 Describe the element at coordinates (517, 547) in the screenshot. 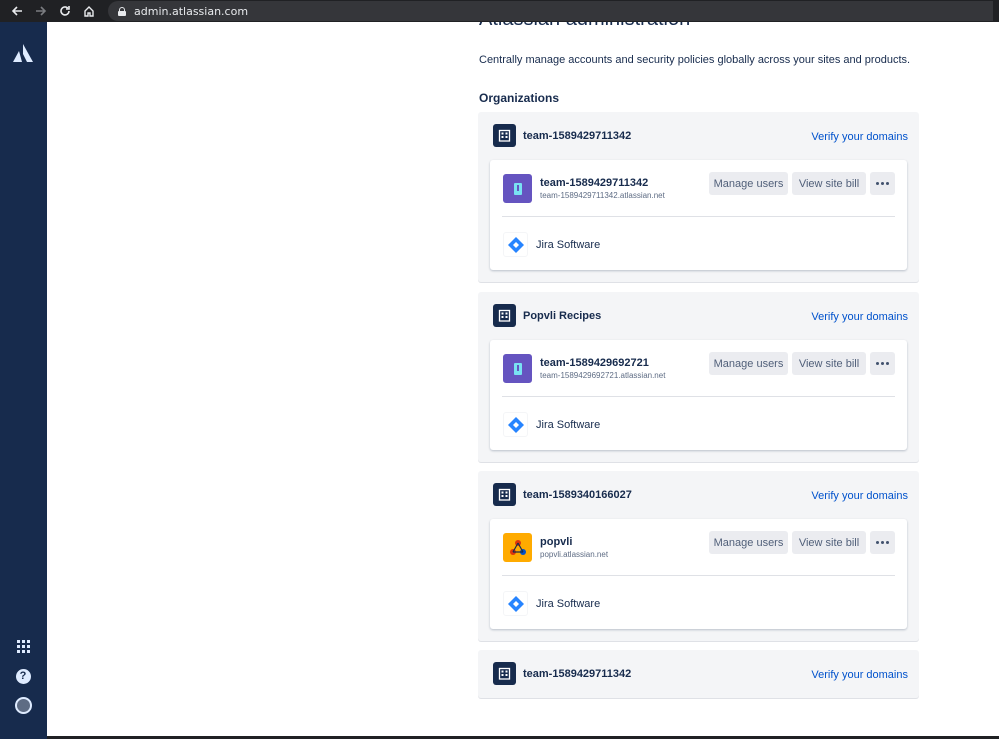

I see `orange-site-icon` at that location.